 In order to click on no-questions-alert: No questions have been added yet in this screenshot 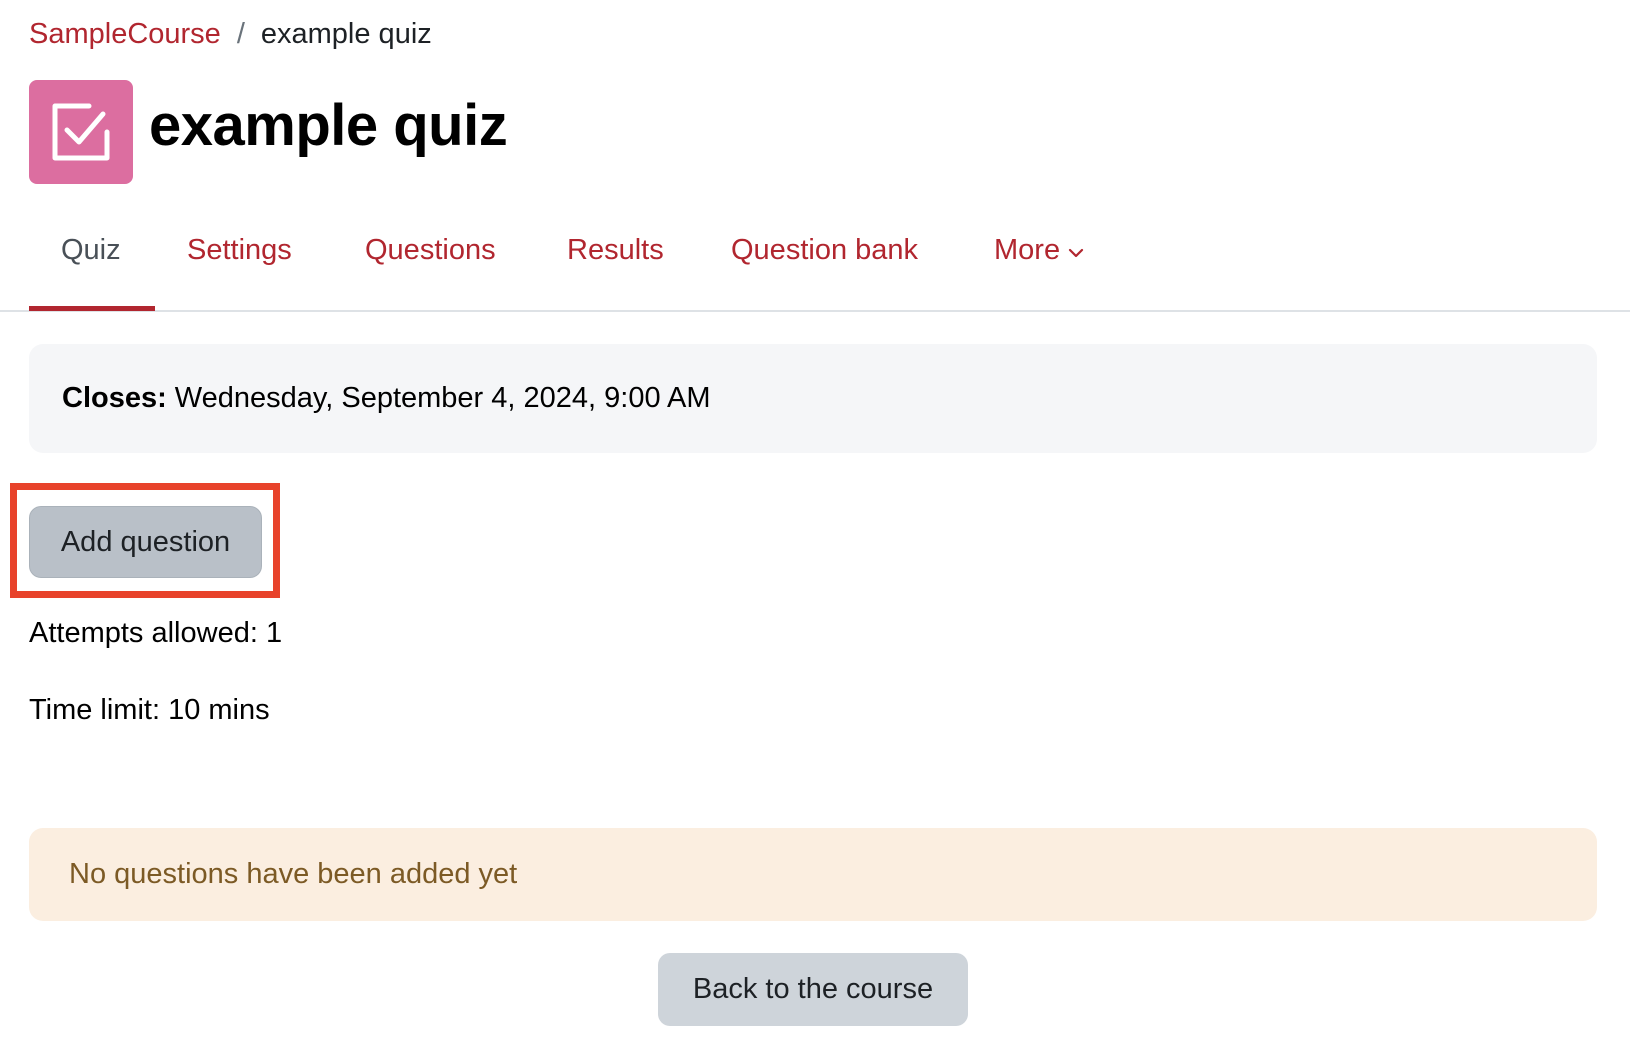, I will do `click(813, 874)`.